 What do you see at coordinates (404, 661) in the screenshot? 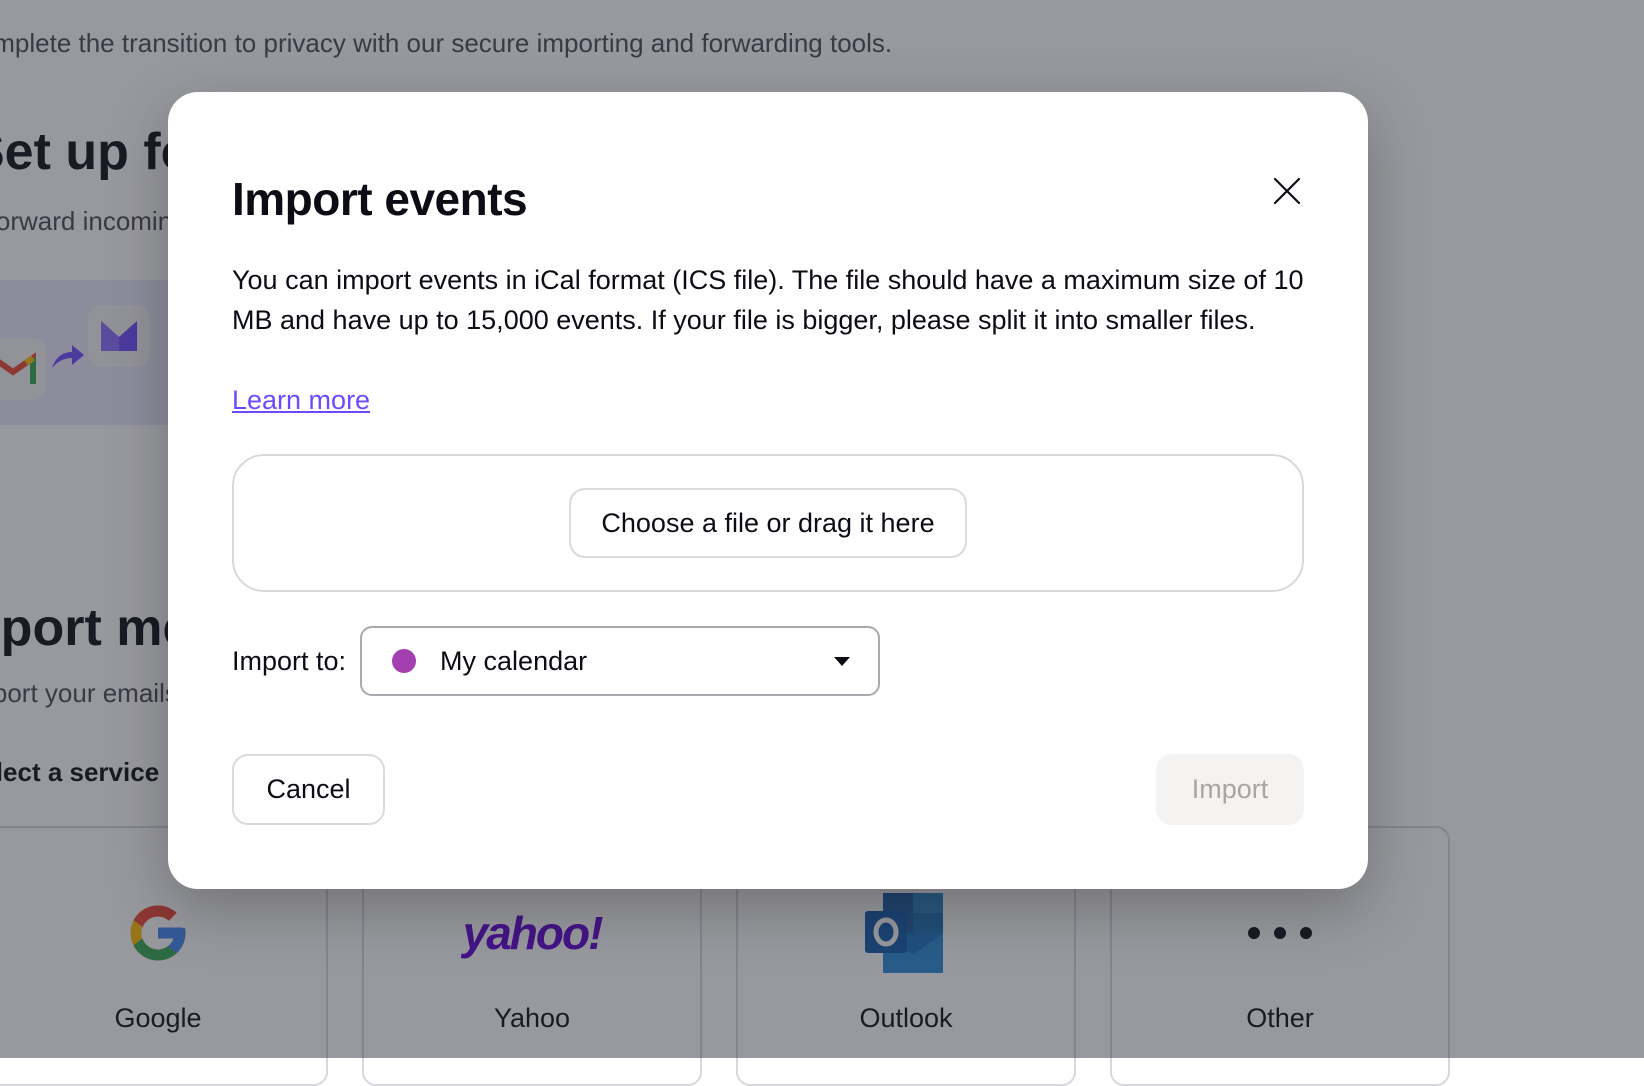
I see `calendar-color-dot` at bounding box center [404, 661].